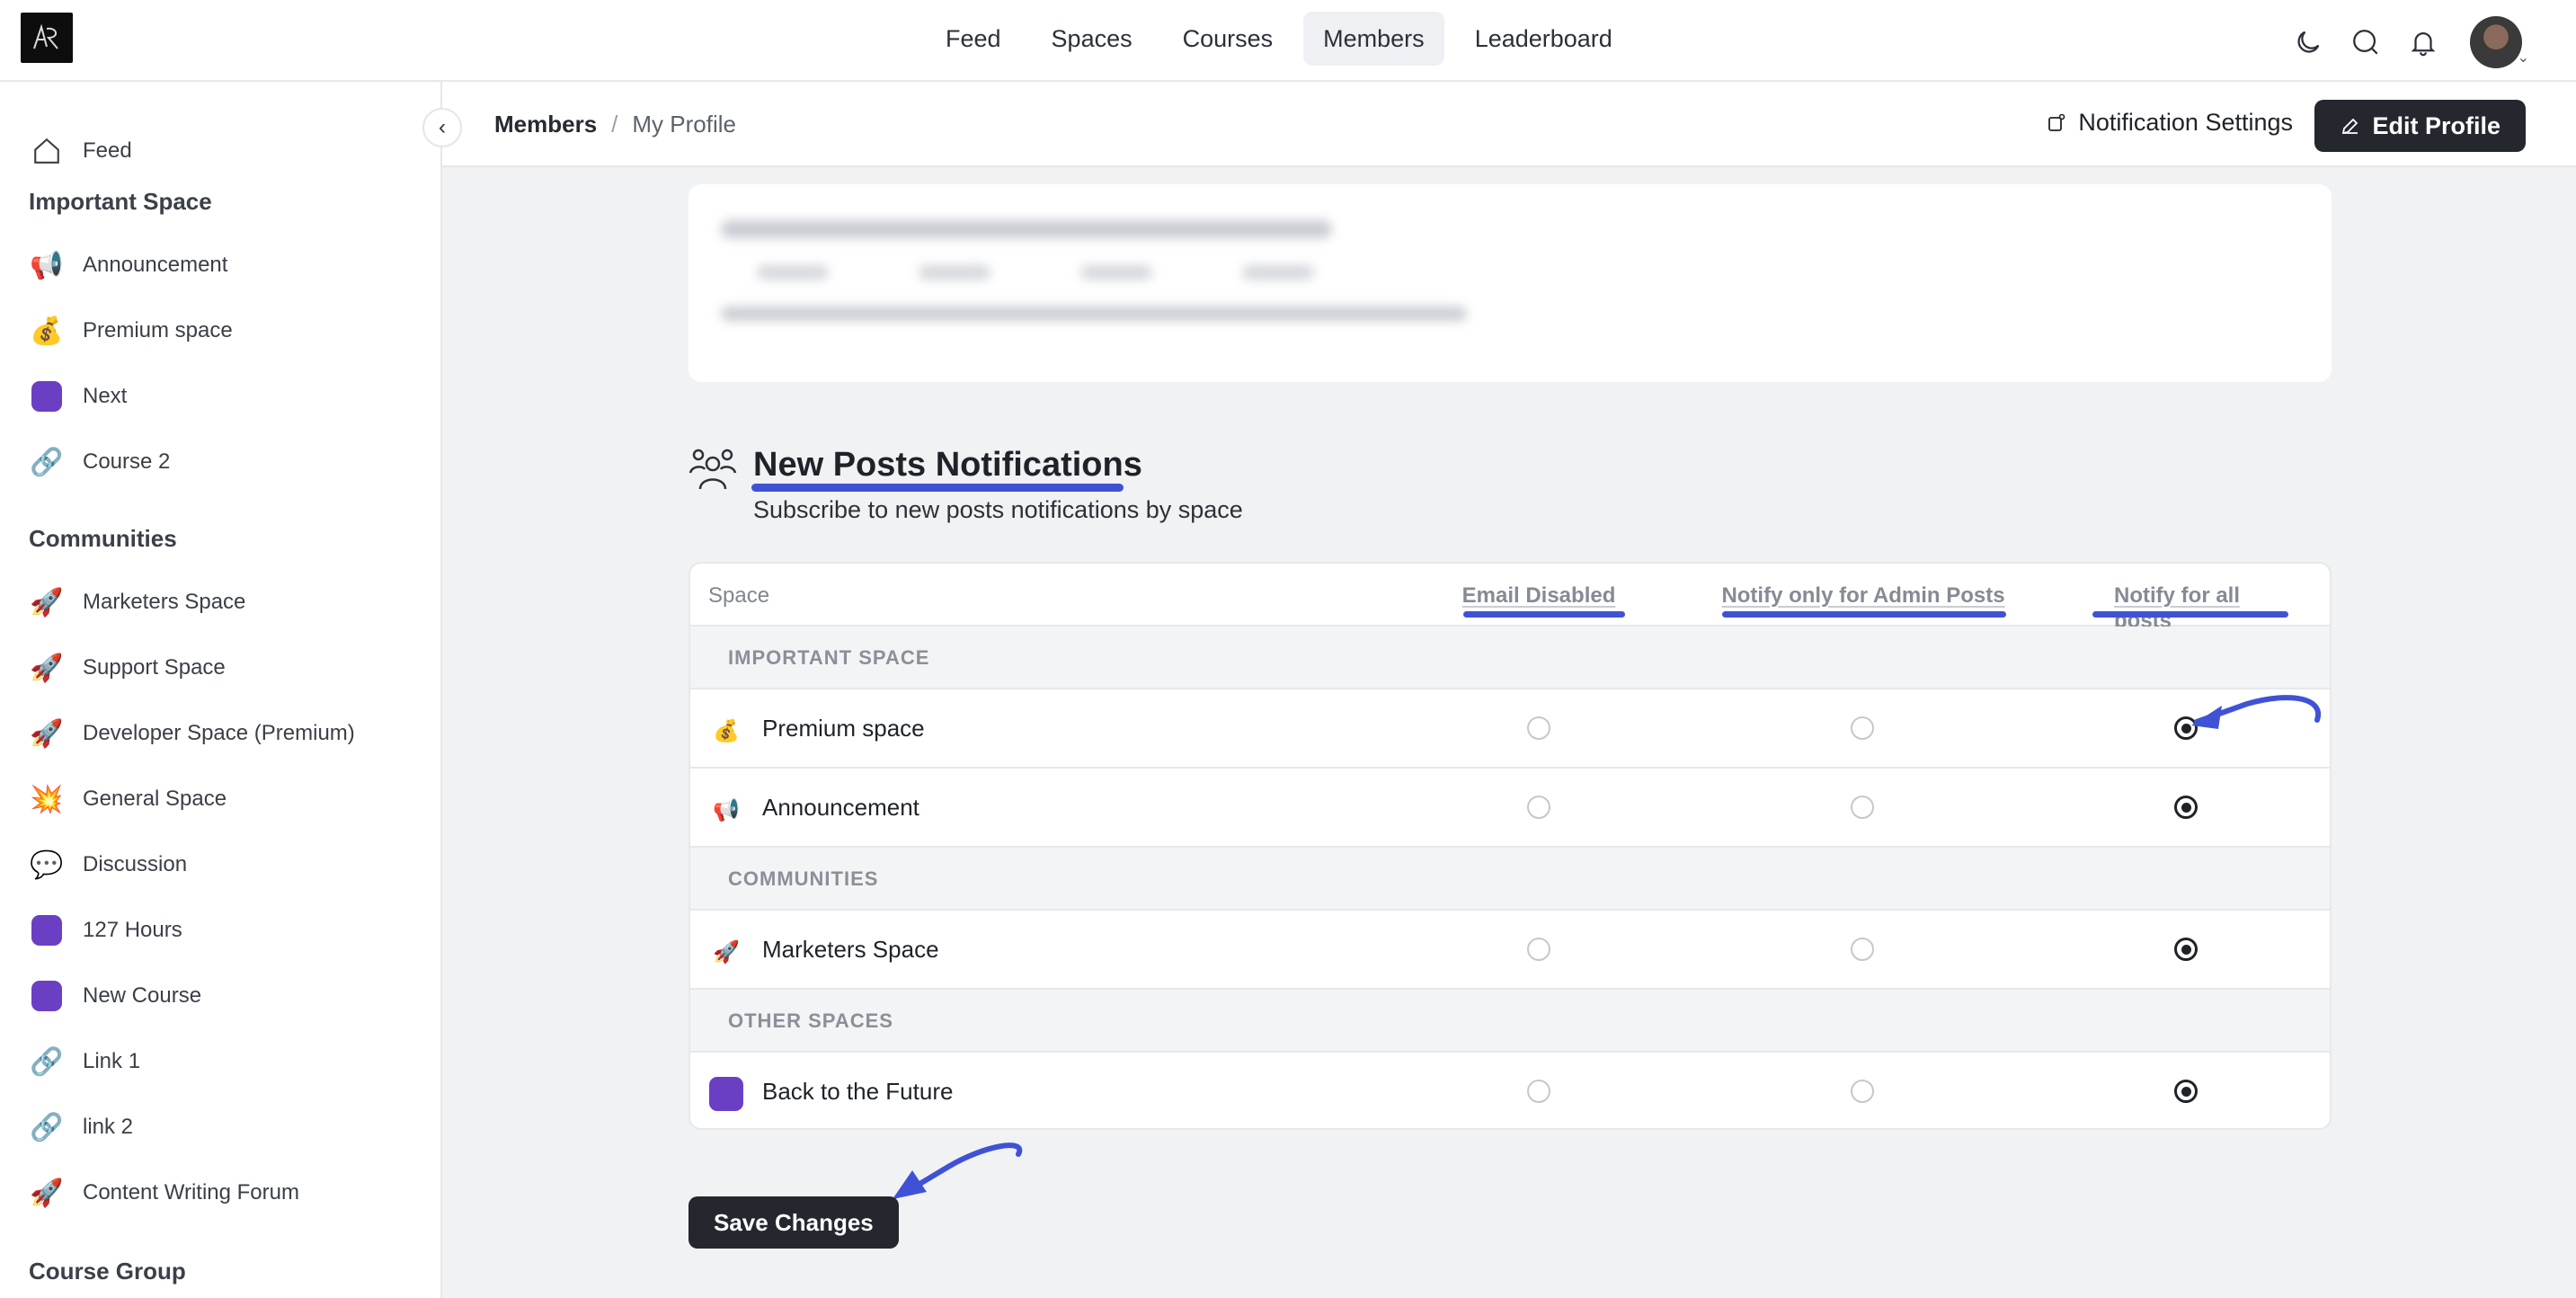 The image size is (2576, 1298). I want to click on sidebar-item-label: Discussion, so click(135, 864).